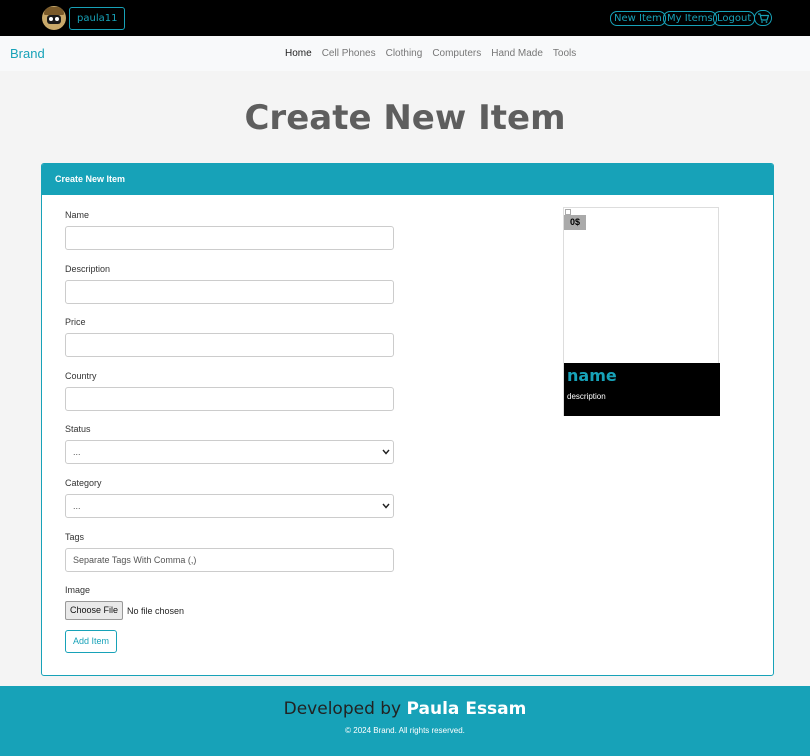  I want to click on price-label: Price, so click(75, 322).